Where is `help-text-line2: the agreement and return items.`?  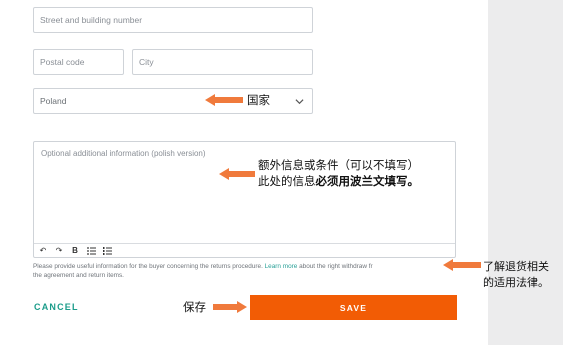 help-text-line2: the agreement and return items. is located at coordinates (78, 275).